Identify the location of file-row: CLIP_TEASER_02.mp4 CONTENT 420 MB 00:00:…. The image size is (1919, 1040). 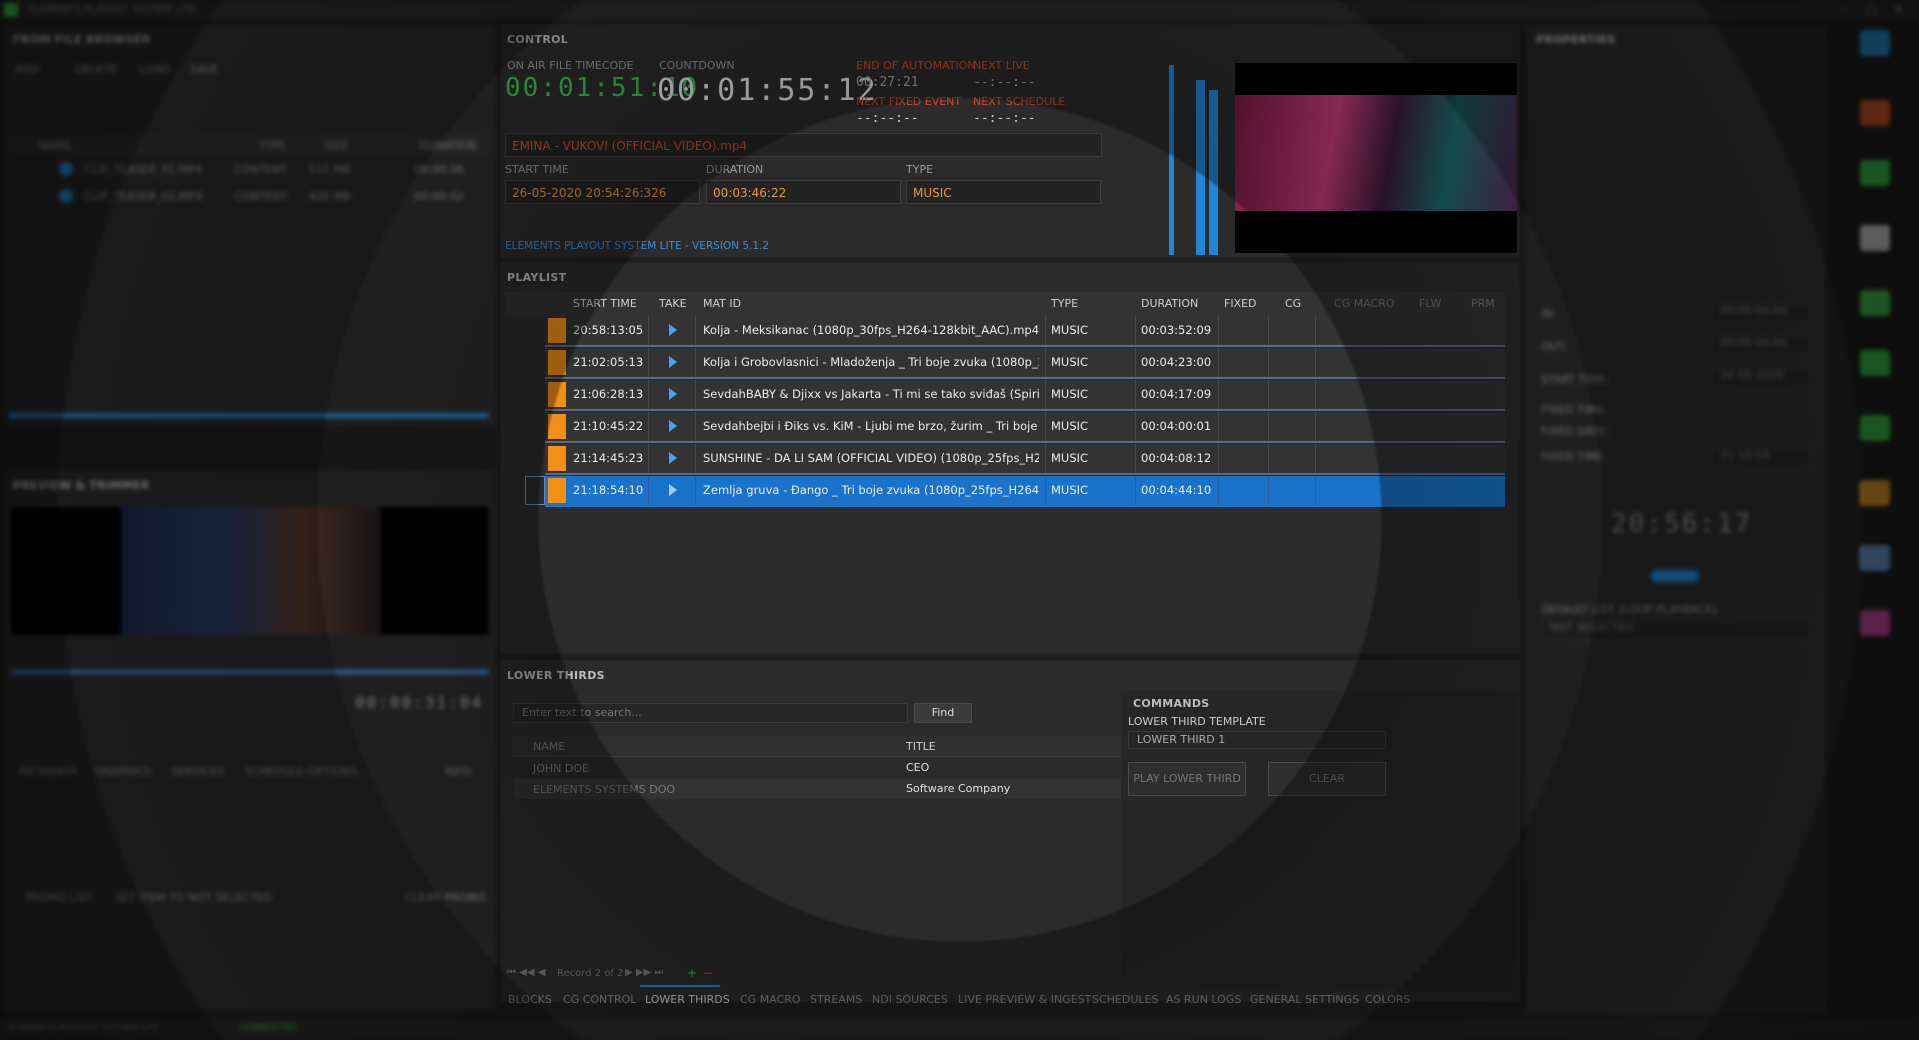
(249, 196).